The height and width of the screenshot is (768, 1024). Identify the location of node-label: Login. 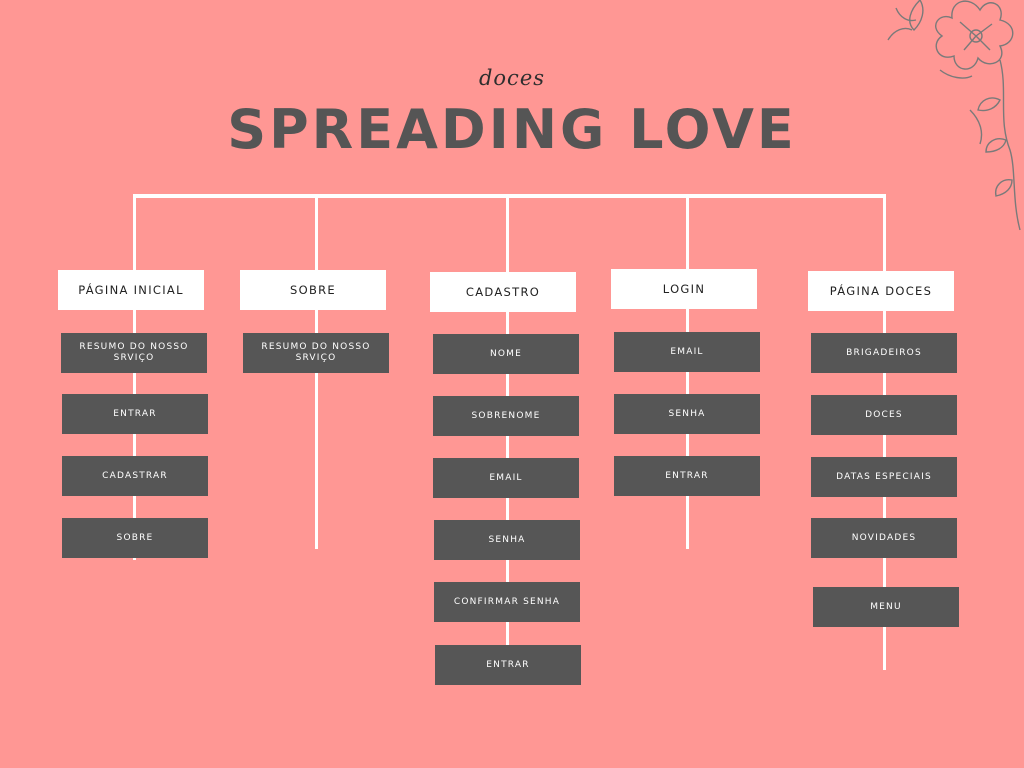
(684, 289).